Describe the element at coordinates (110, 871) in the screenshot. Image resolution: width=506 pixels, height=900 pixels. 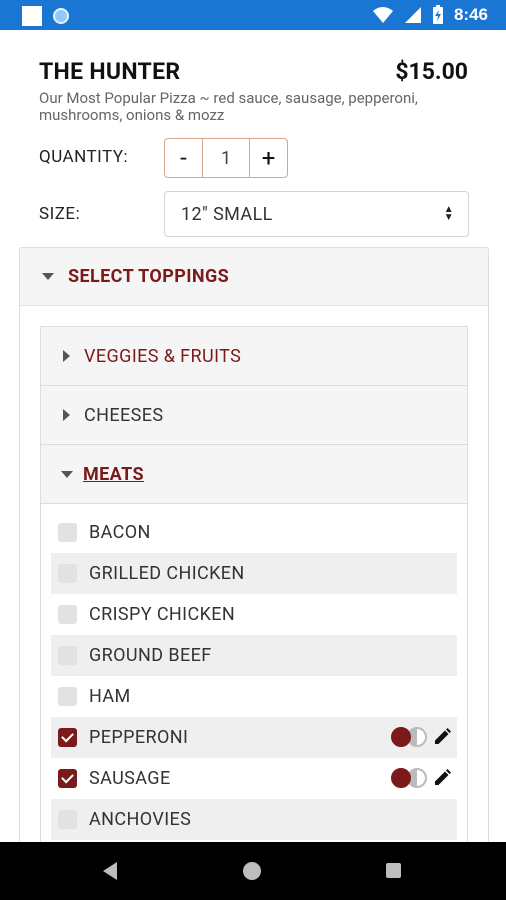
I see `back-icon` at that location.